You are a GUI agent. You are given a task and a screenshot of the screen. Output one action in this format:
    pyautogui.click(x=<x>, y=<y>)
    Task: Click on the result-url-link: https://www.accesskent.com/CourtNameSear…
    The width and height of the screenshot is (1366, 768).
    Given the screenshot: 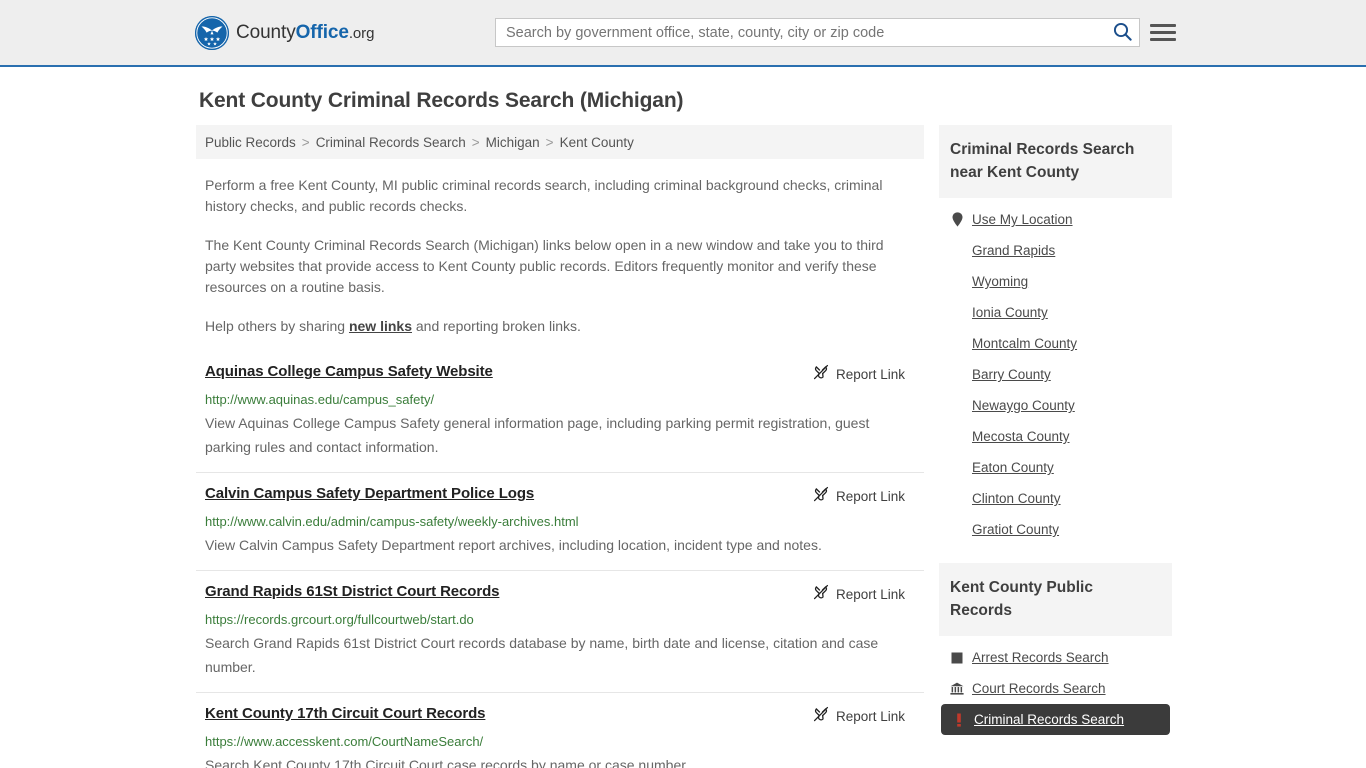 What is the action you would take?
    pyautogui.click(x=560, y=741)
    